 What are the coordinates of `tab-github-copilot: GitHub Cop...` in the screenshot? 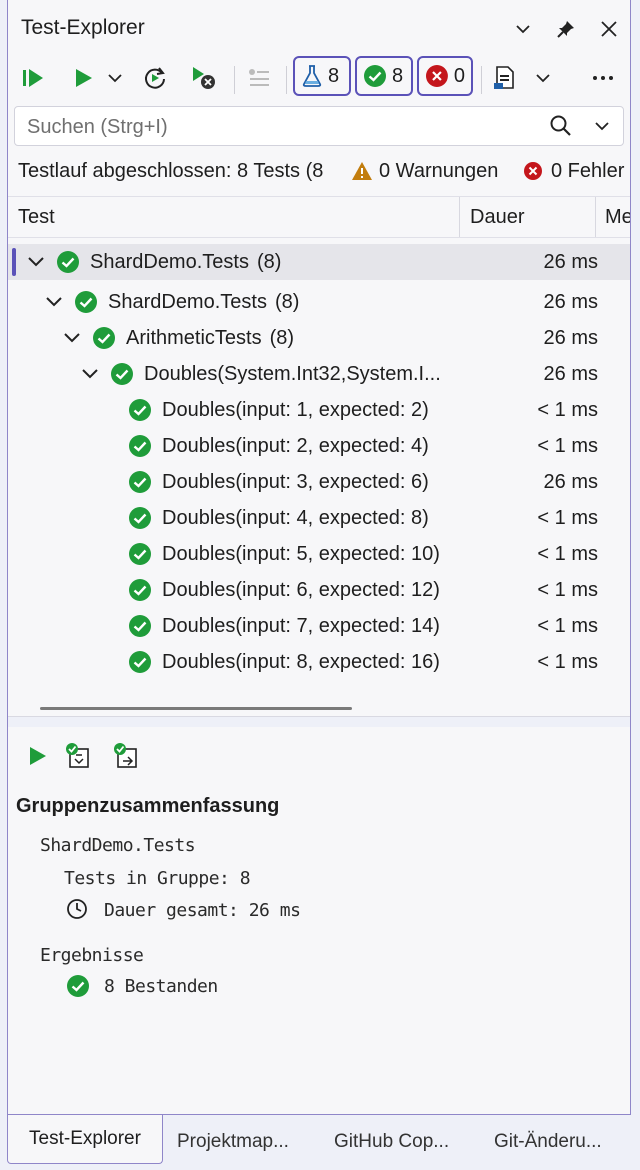 It's located at (391, 1142).